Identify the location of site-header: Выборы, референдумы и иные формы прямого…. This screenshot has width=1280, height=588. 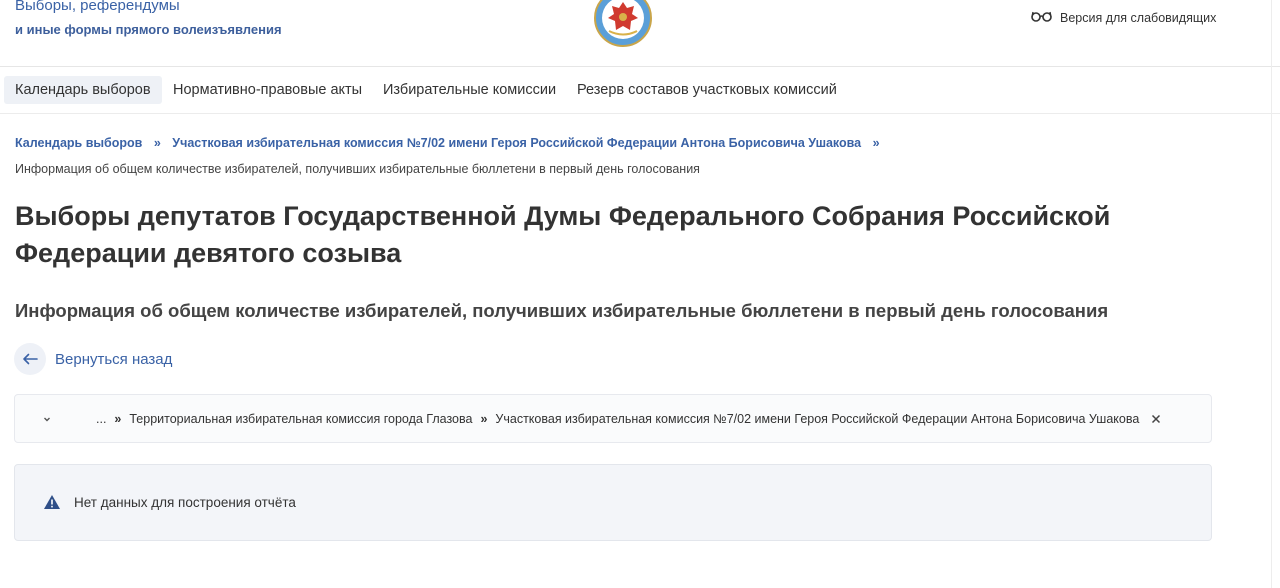
(640, 33).